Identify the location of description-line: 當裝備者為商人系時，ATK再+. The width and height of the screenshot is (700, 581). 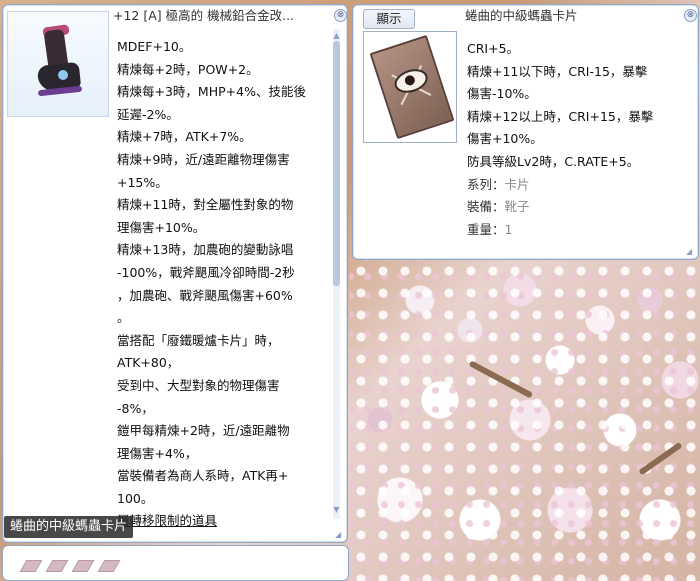
(203, 476).